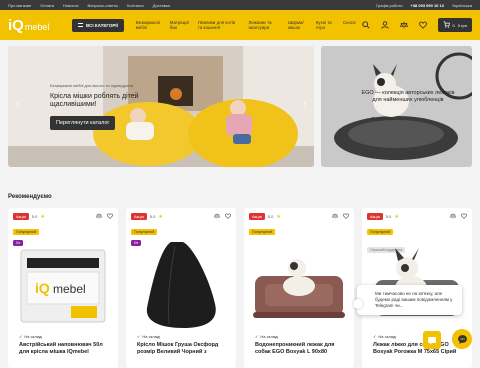  Describe the element at coordinates (383, 118) in the screenshot. I see `side-banner-more-link: Детальніше` at that location.